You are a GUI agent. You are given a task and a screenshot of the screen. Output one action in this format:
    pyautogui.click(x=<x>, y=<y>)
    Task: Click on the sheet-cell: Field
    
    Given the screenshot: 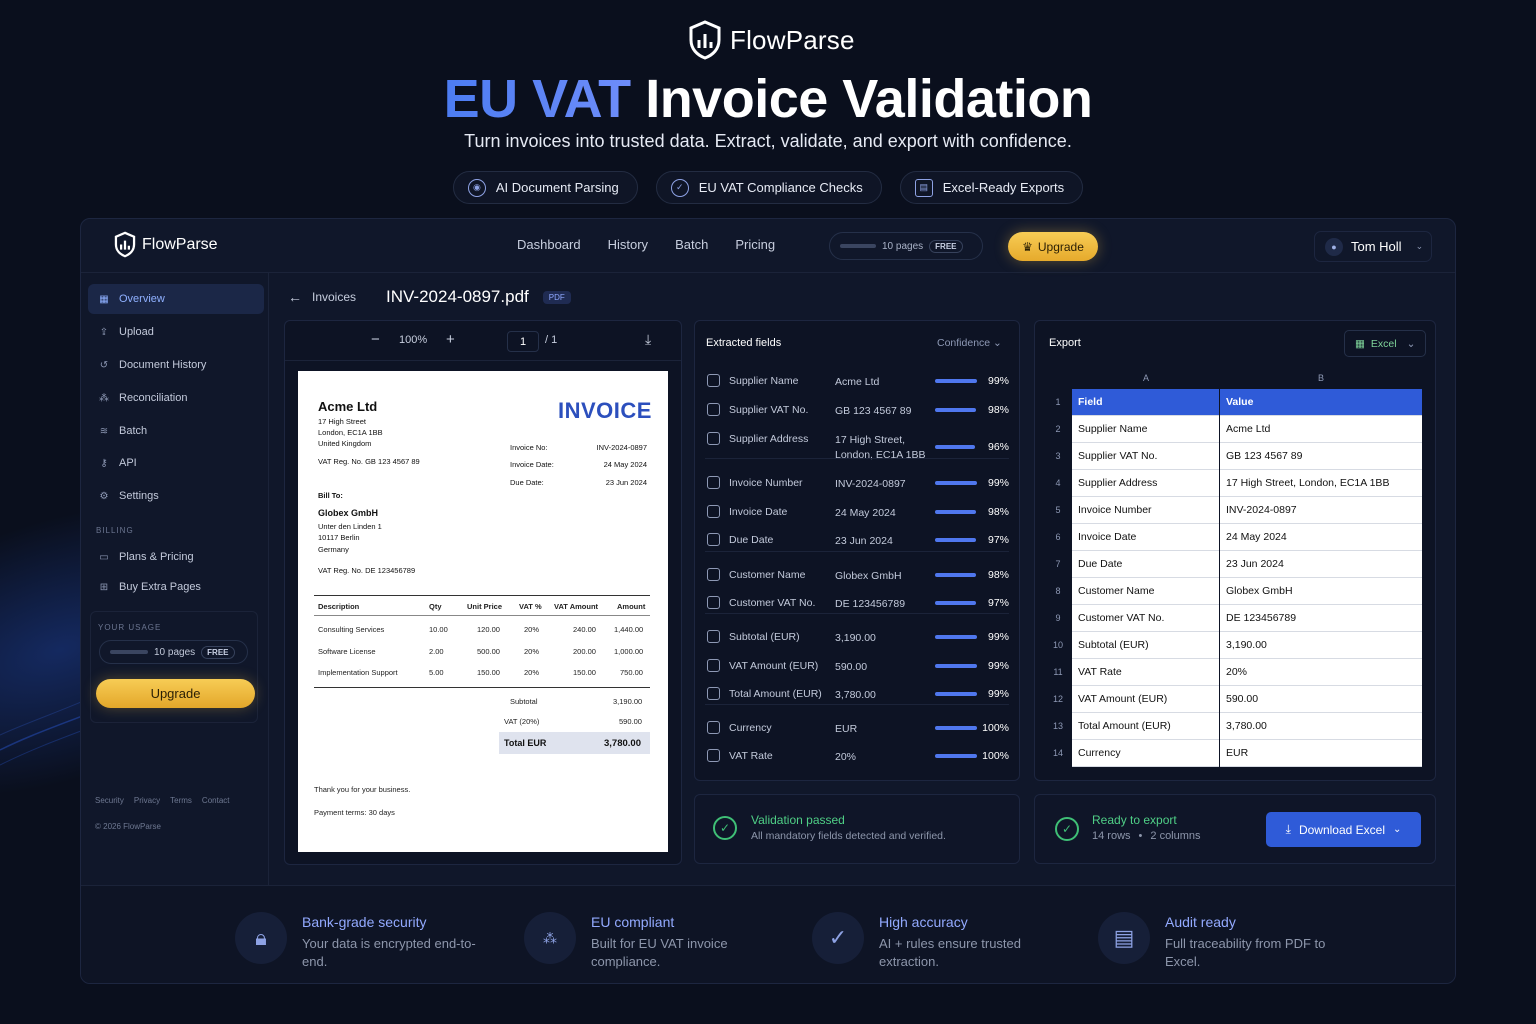 What is the action you would take?
    pyautogui.click(x=1145, y=402)
    